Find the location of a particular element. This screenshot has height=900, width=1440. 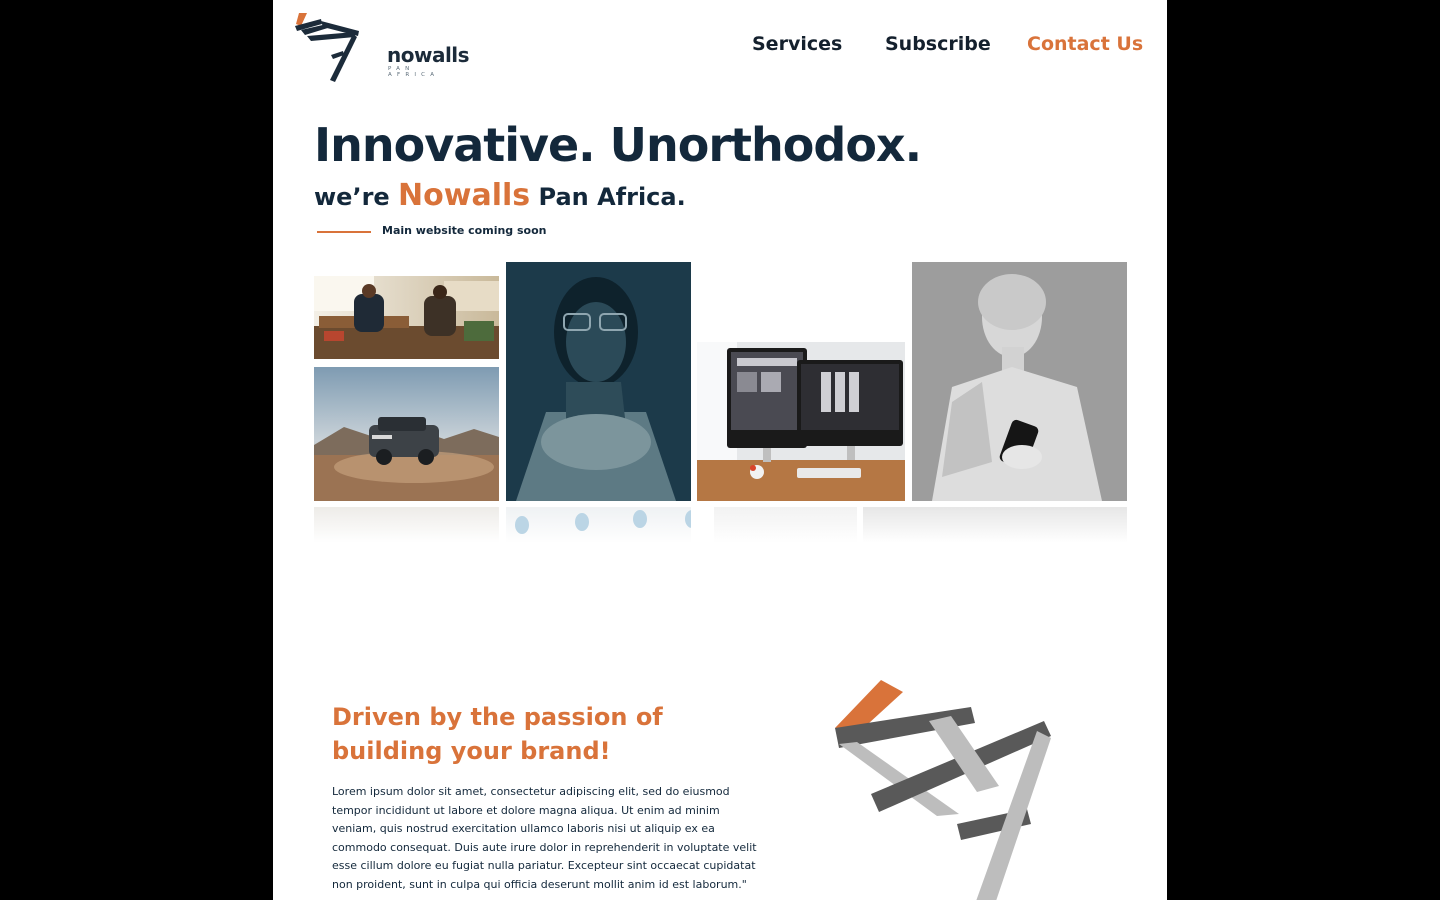

logo-subtitle: PAN AFRICA is located at coordinates (414, 72).